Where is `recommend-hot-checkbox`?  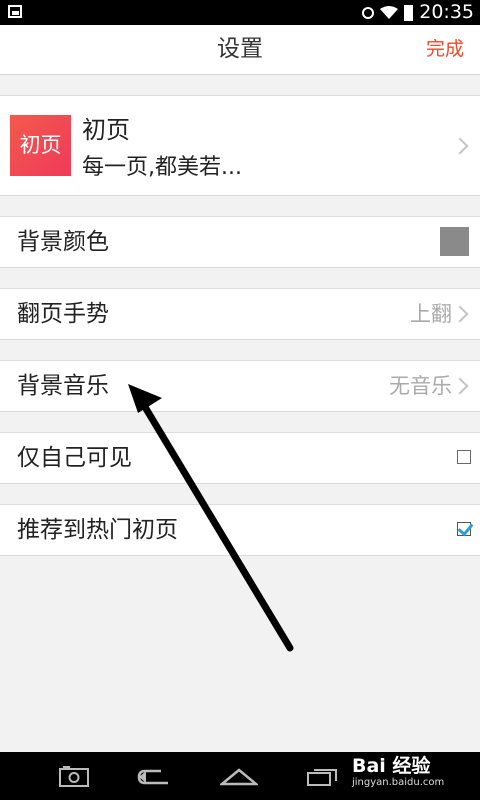
recommend-hot-checkbox is located at coordinates (465, 528).